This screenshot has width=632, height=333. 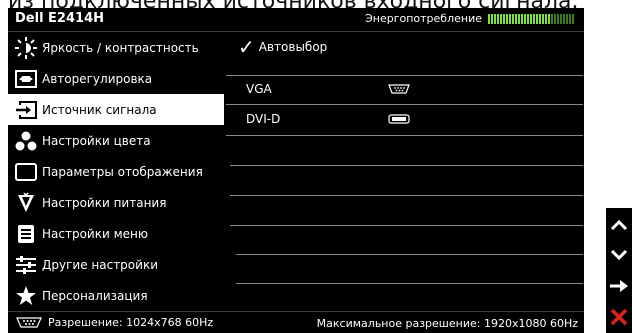 I want to click on input-source-icon, so click(x=26, y=109).